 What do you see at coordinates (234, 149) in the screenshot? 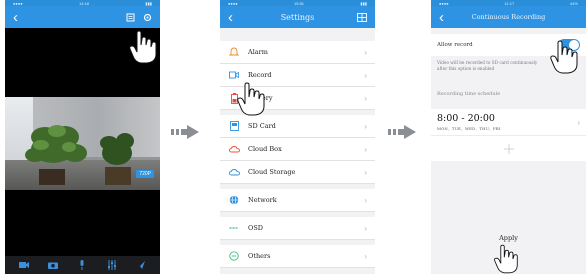
I see `cloud-box-icon` at bounding box center [234, 149].